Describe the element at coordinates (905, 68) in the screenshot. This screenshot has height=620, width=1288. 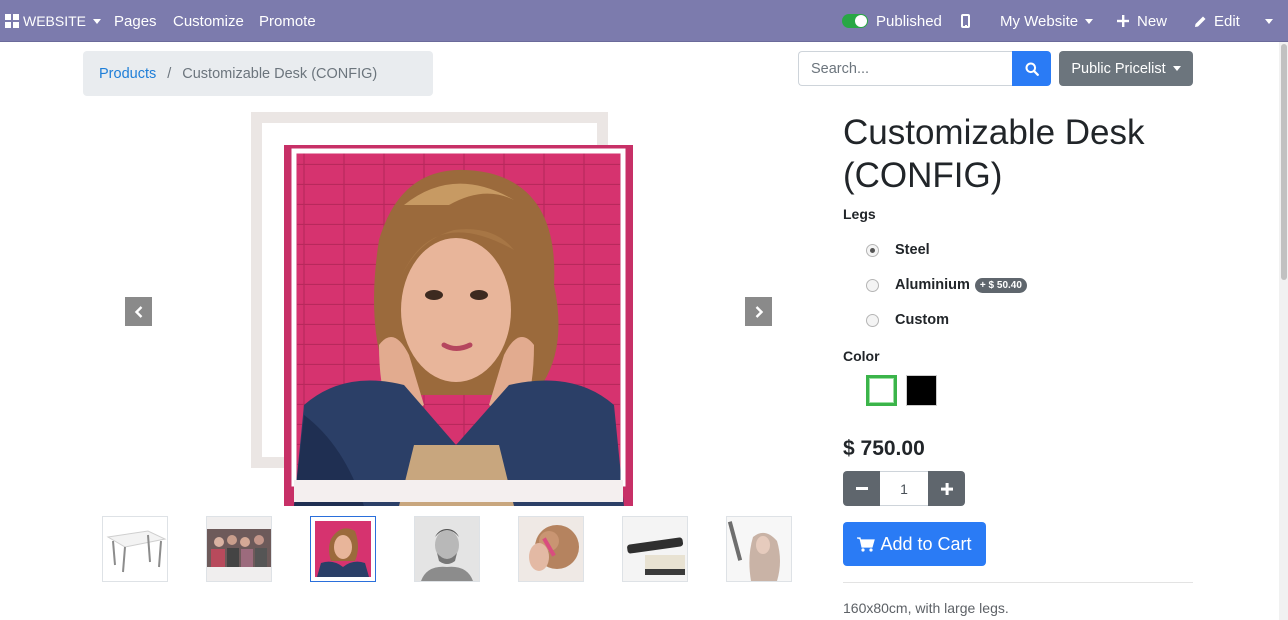
I see `search-input` at that location.